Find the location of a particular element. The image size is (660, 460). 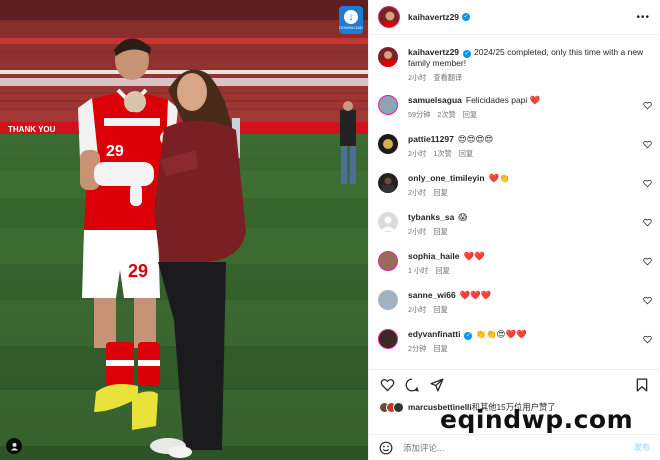

download-badge: ↓ DOWNLOAD is located at coordinates (351, 20).